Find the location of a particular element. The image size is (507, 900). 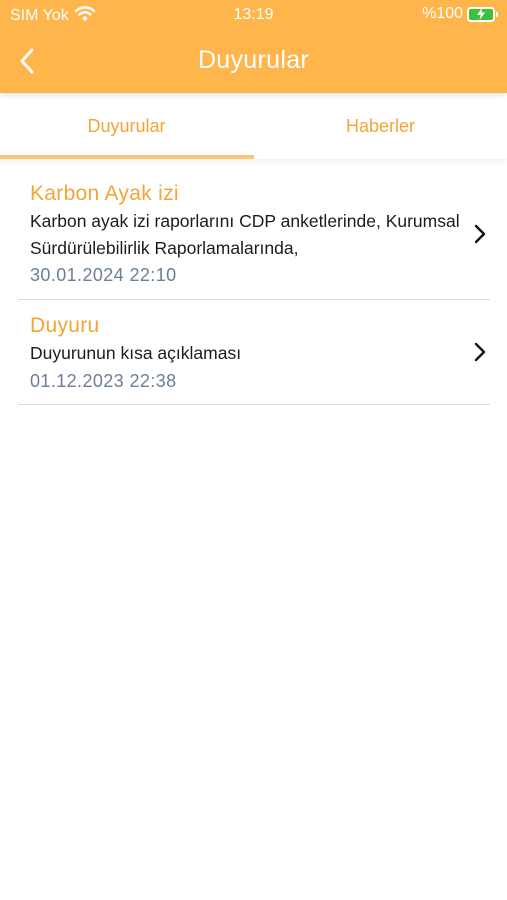

status-bar: SIM Yok 13:19 %100 is located at coordinates (253, 15).